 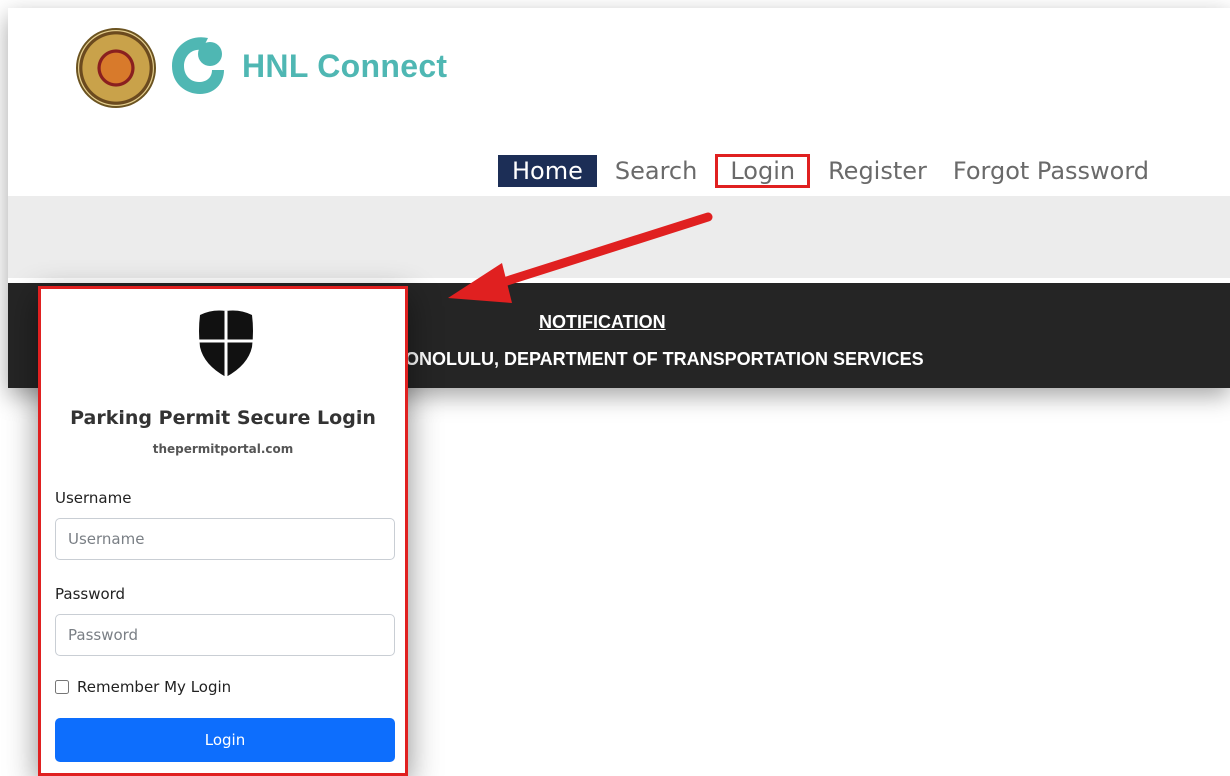 I want to click on remember-me-checkbox, so click(x=62, y=687).